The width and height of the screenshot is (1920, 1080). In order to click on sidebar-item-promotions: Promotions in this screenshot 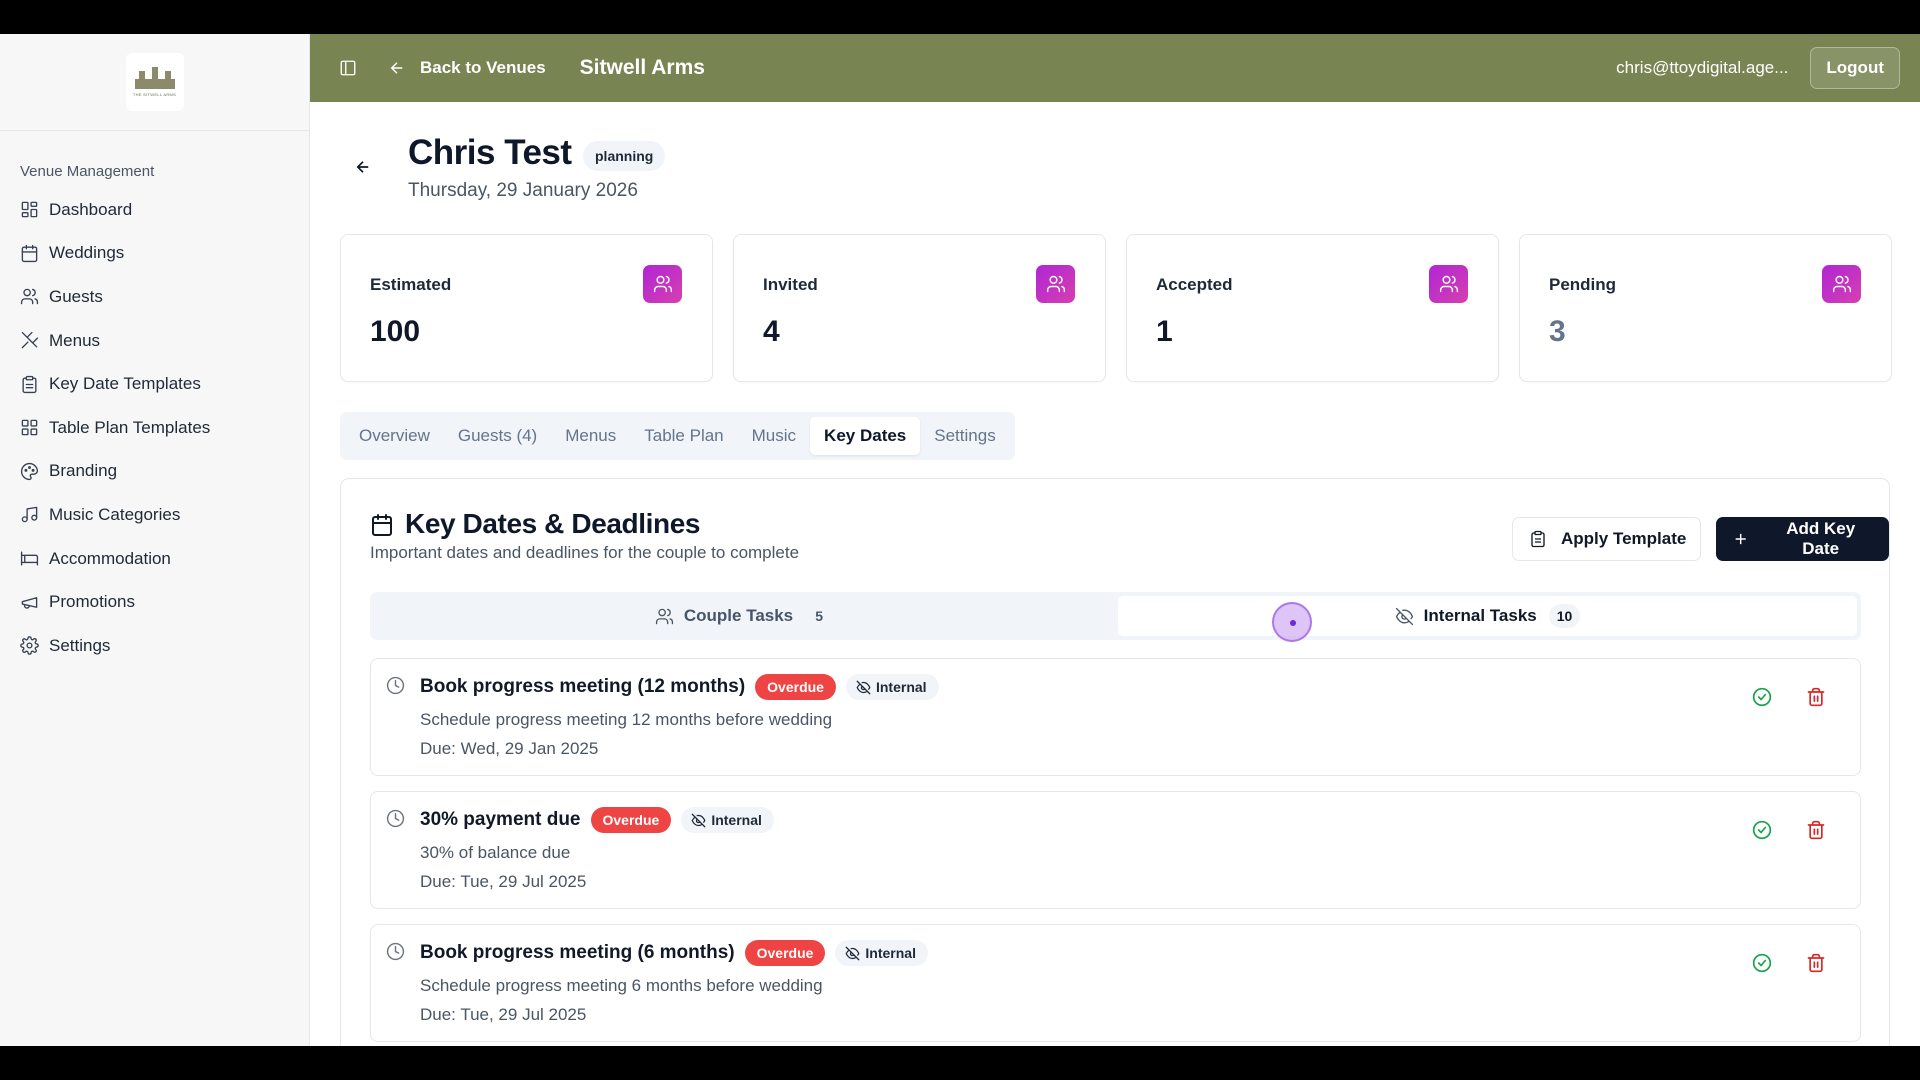, I will do `click(154, 602)`.